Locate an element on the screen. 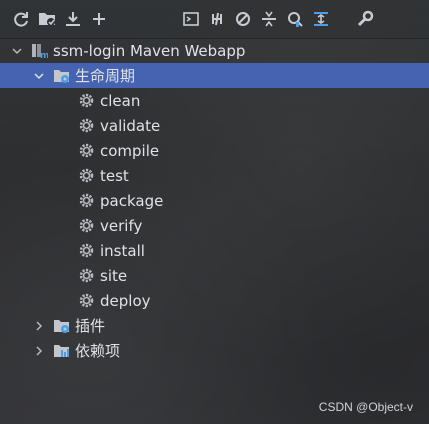 This screenshot has width=429, height=424. lifecycle-phase: clean is located at coordinates (214, 100).